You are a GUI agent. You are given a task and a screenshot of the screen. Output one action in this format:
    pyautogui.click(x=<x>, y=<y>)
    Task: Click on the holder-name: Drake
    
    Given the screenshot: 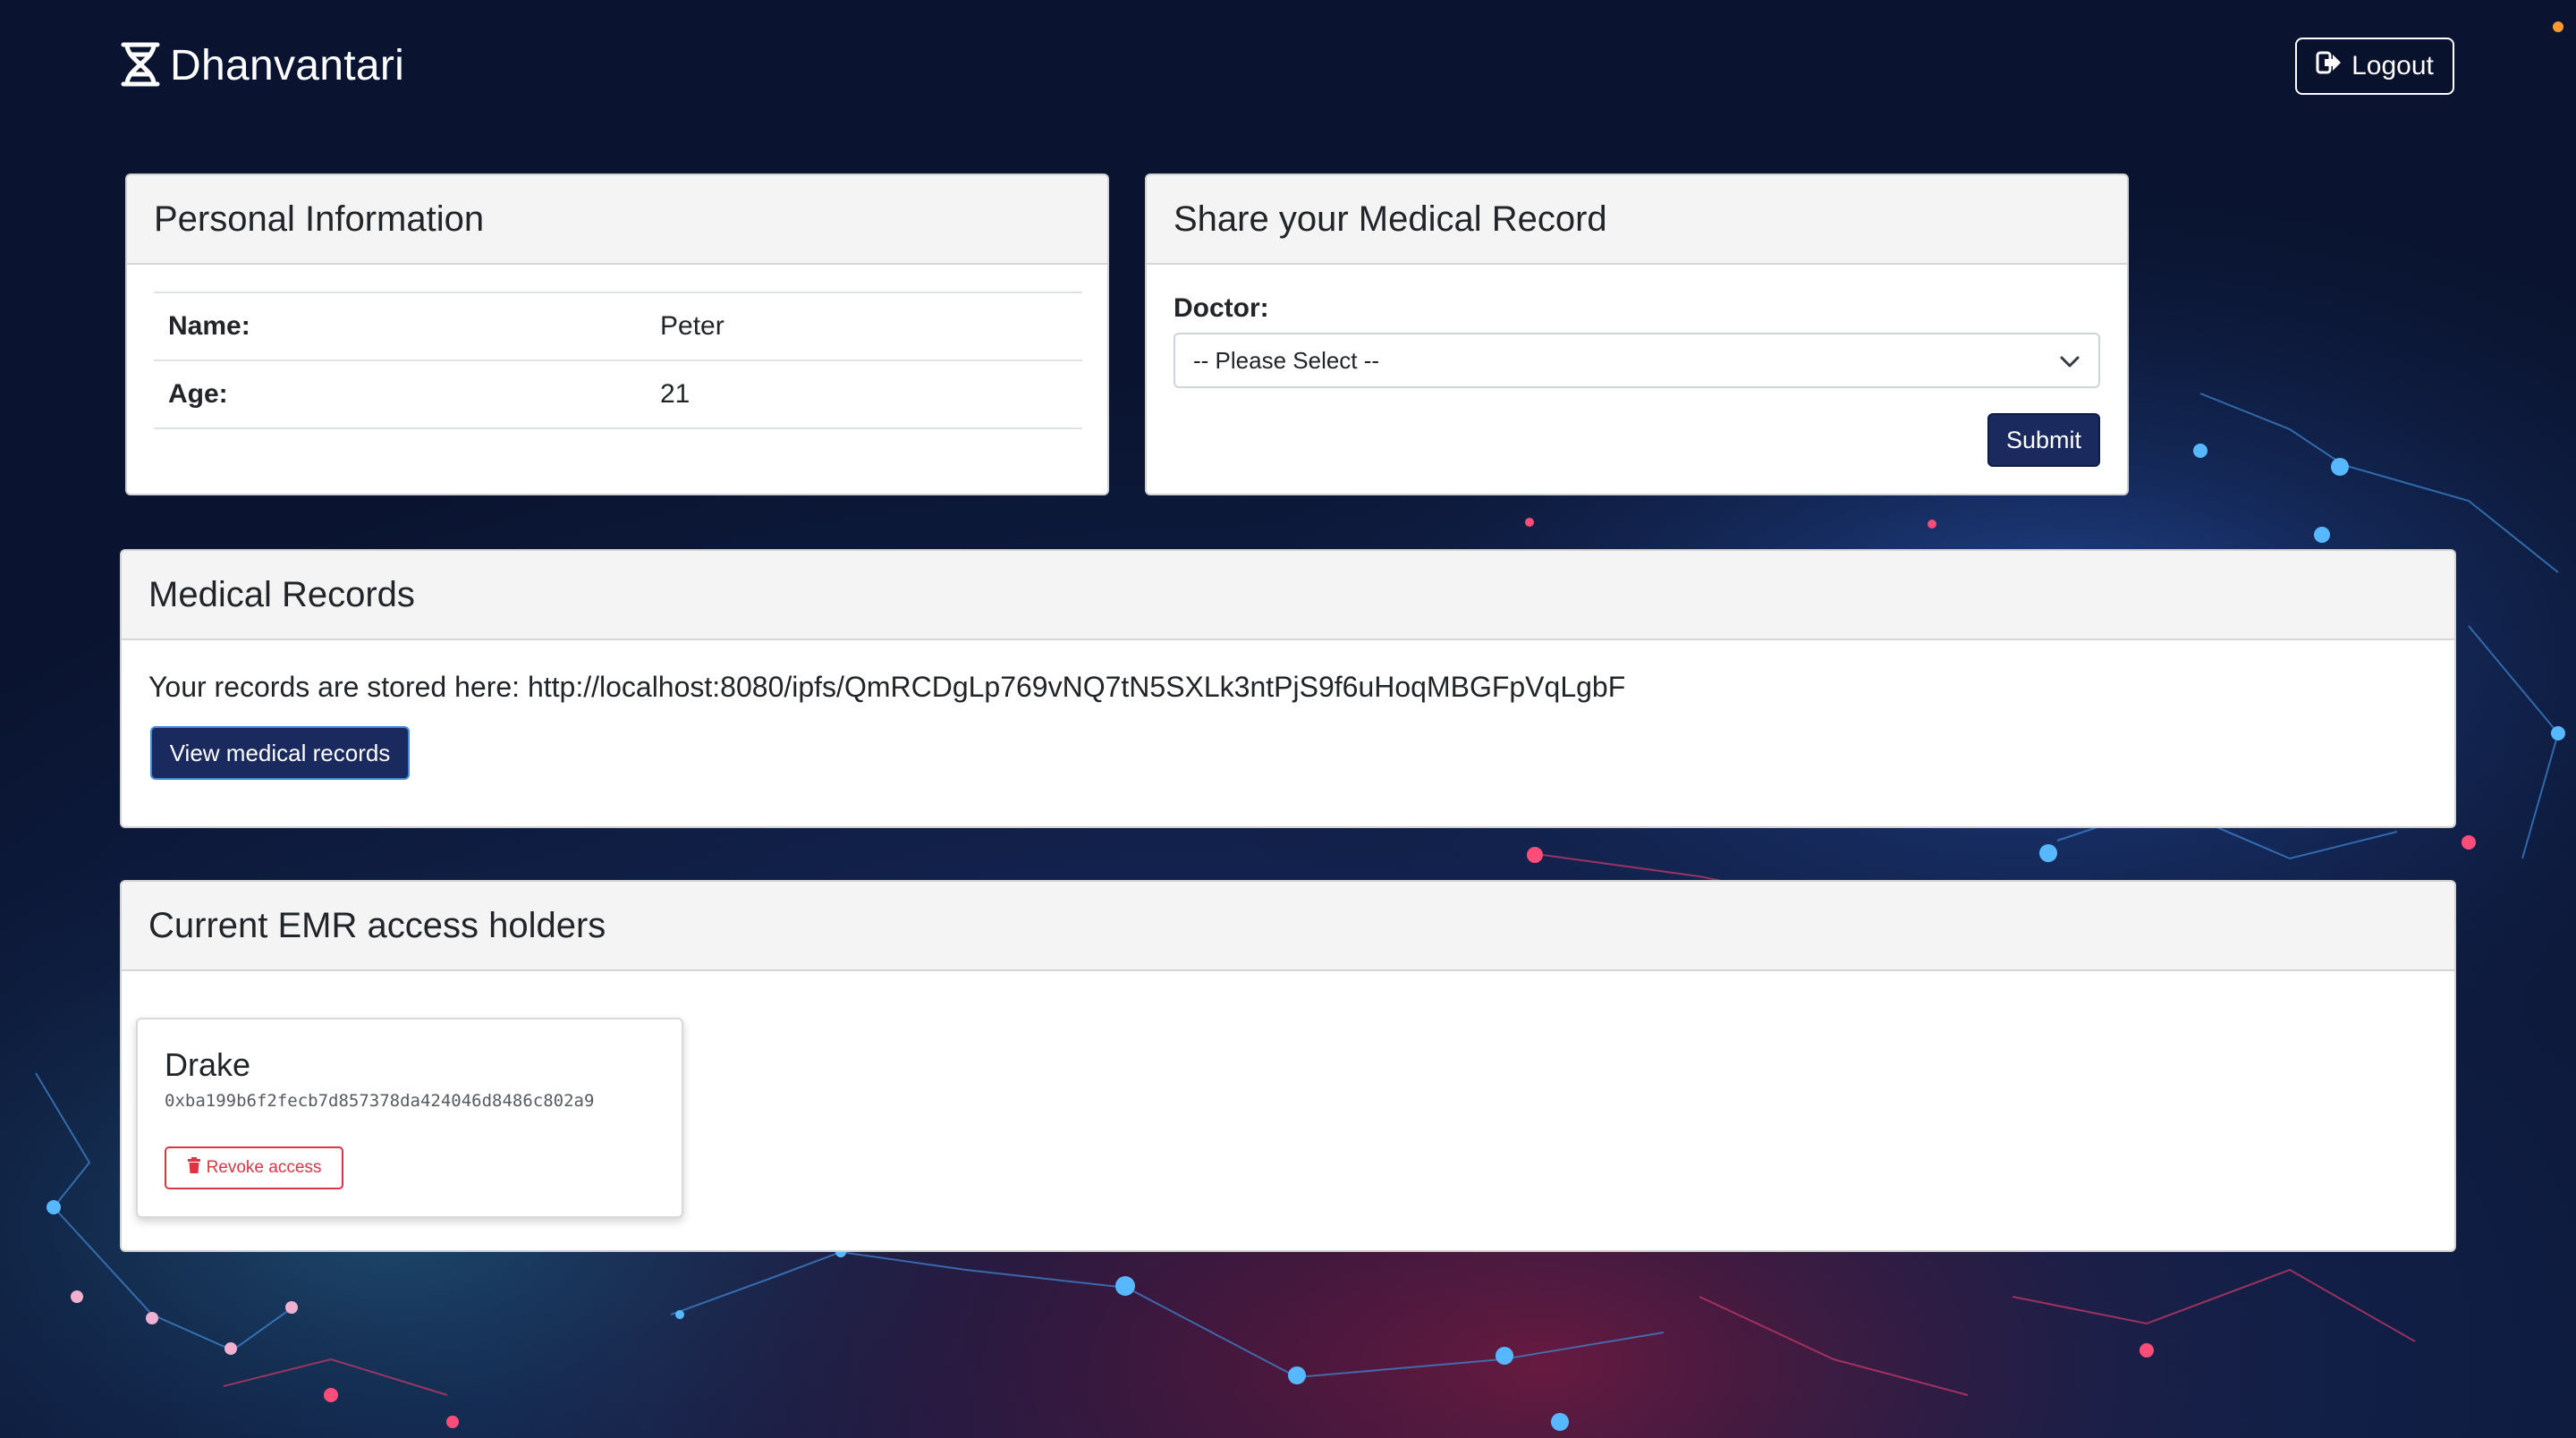 What is the action you would take?
    pyautogui.click(x=208, y=1064)
    